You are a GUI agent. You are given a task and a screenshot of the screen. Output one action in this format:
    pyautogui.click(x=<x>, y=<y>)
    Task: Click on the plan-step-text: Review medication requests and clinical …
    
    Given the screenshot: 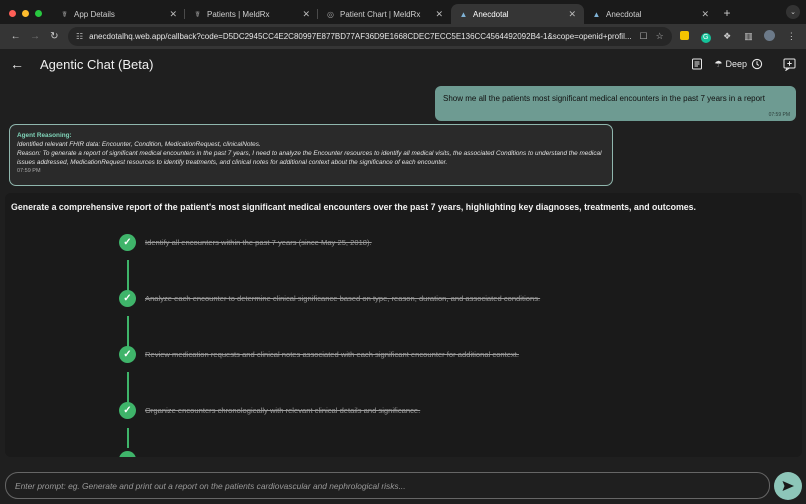 What is the action you would take?
    pyautogui.click(x=332, y=354)
    